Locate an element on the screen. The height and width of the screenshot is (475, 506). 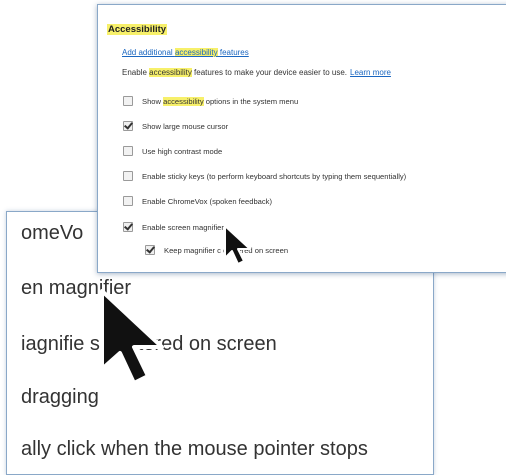
option-keep-magnifier-centered: Keep magnifier c centered on screen is located at coordinates (216, 250).